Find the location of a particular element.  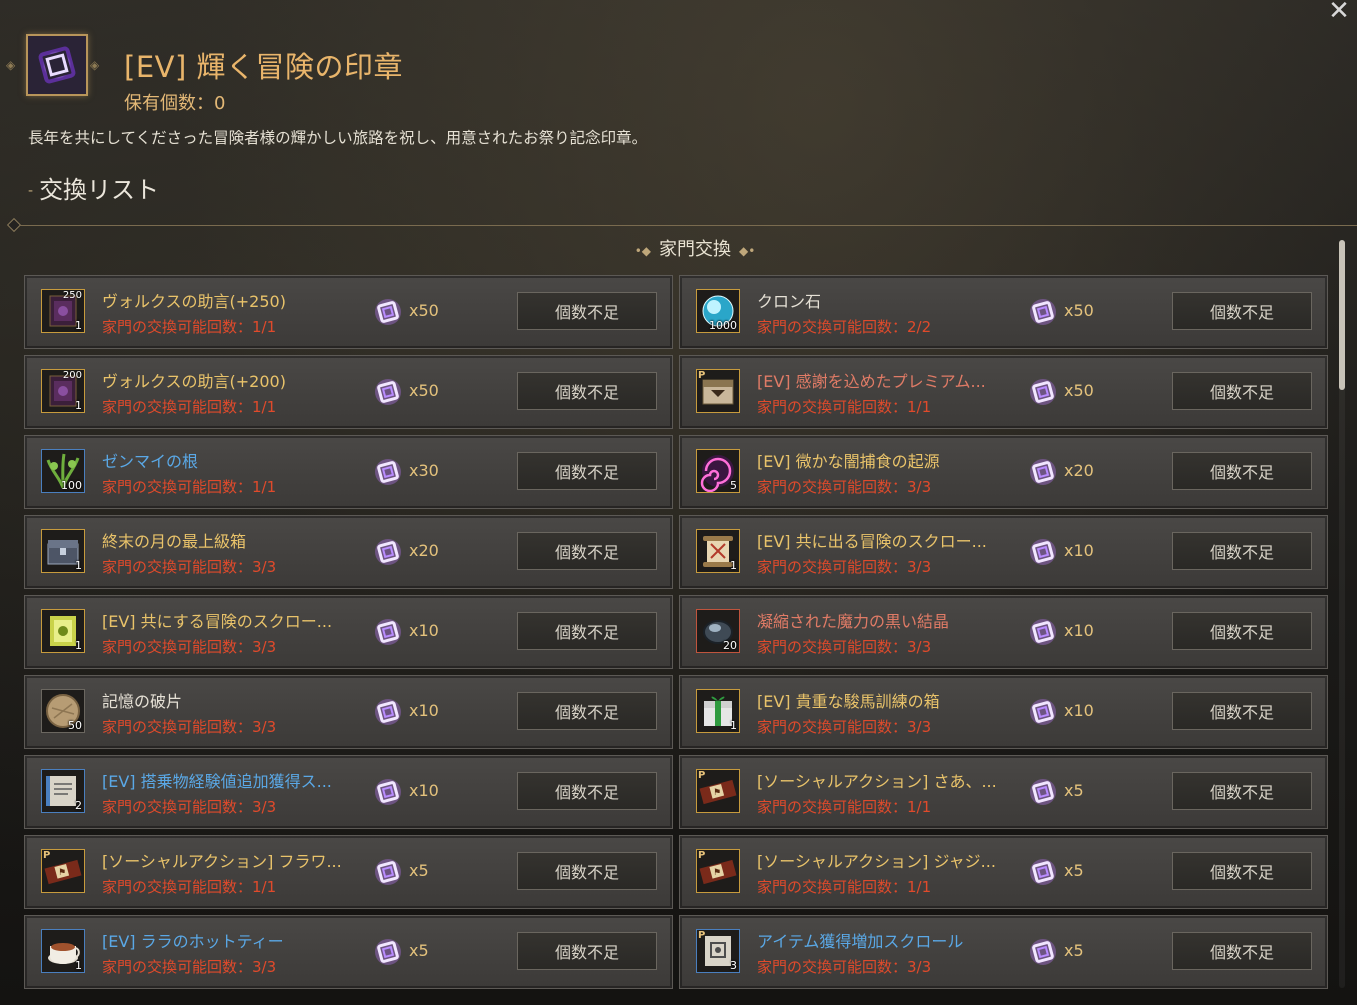

item-quantity: 50 is located at coordinates (75, 725).